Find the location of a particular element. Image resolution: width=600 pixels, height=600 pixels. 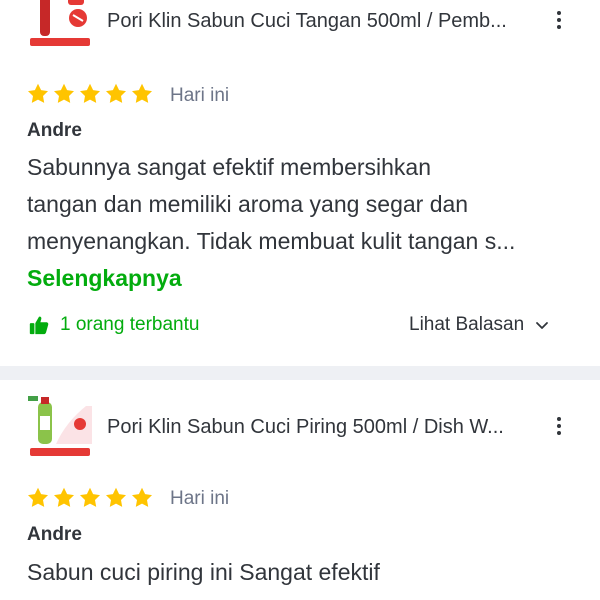

read-more-link: Selengkapnya is located at coordinates (104, 278).